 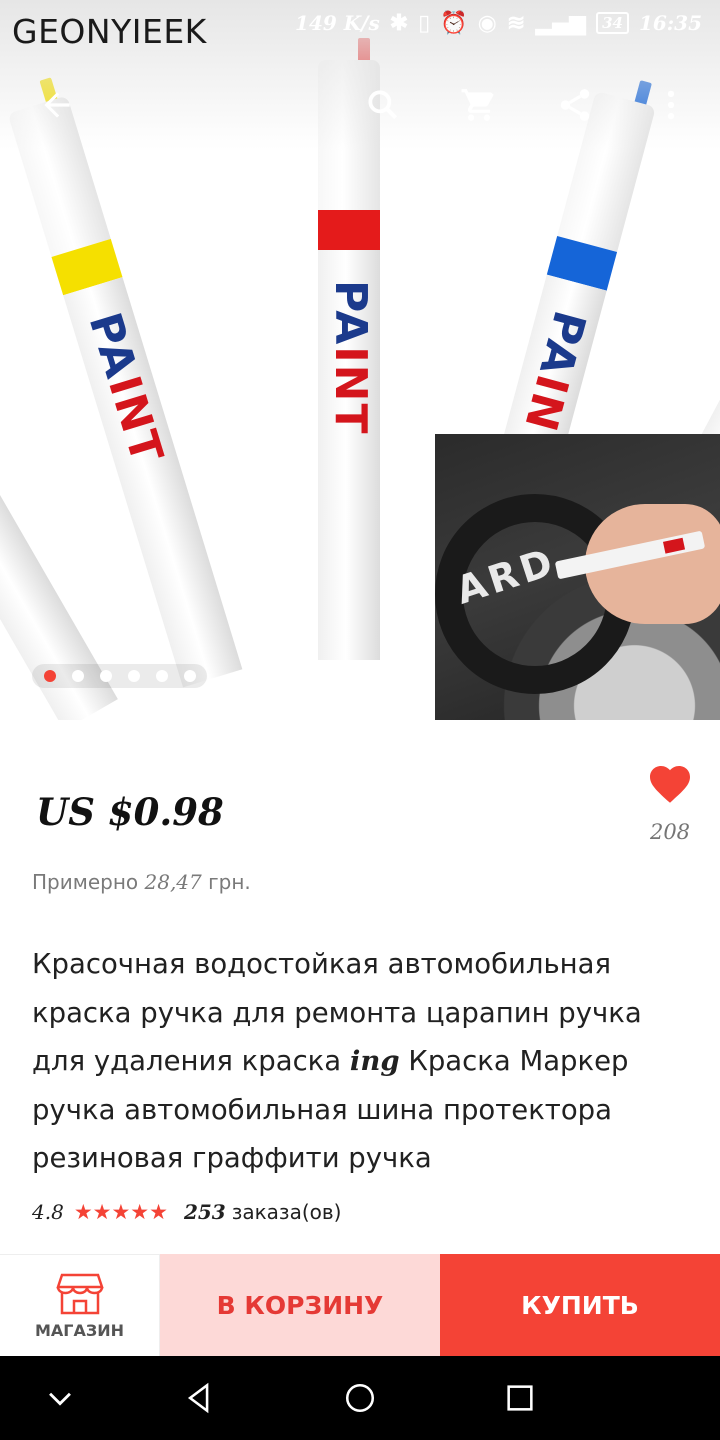 I want to click on orders-label: заказа(ов), so click(x=286, y=1212).